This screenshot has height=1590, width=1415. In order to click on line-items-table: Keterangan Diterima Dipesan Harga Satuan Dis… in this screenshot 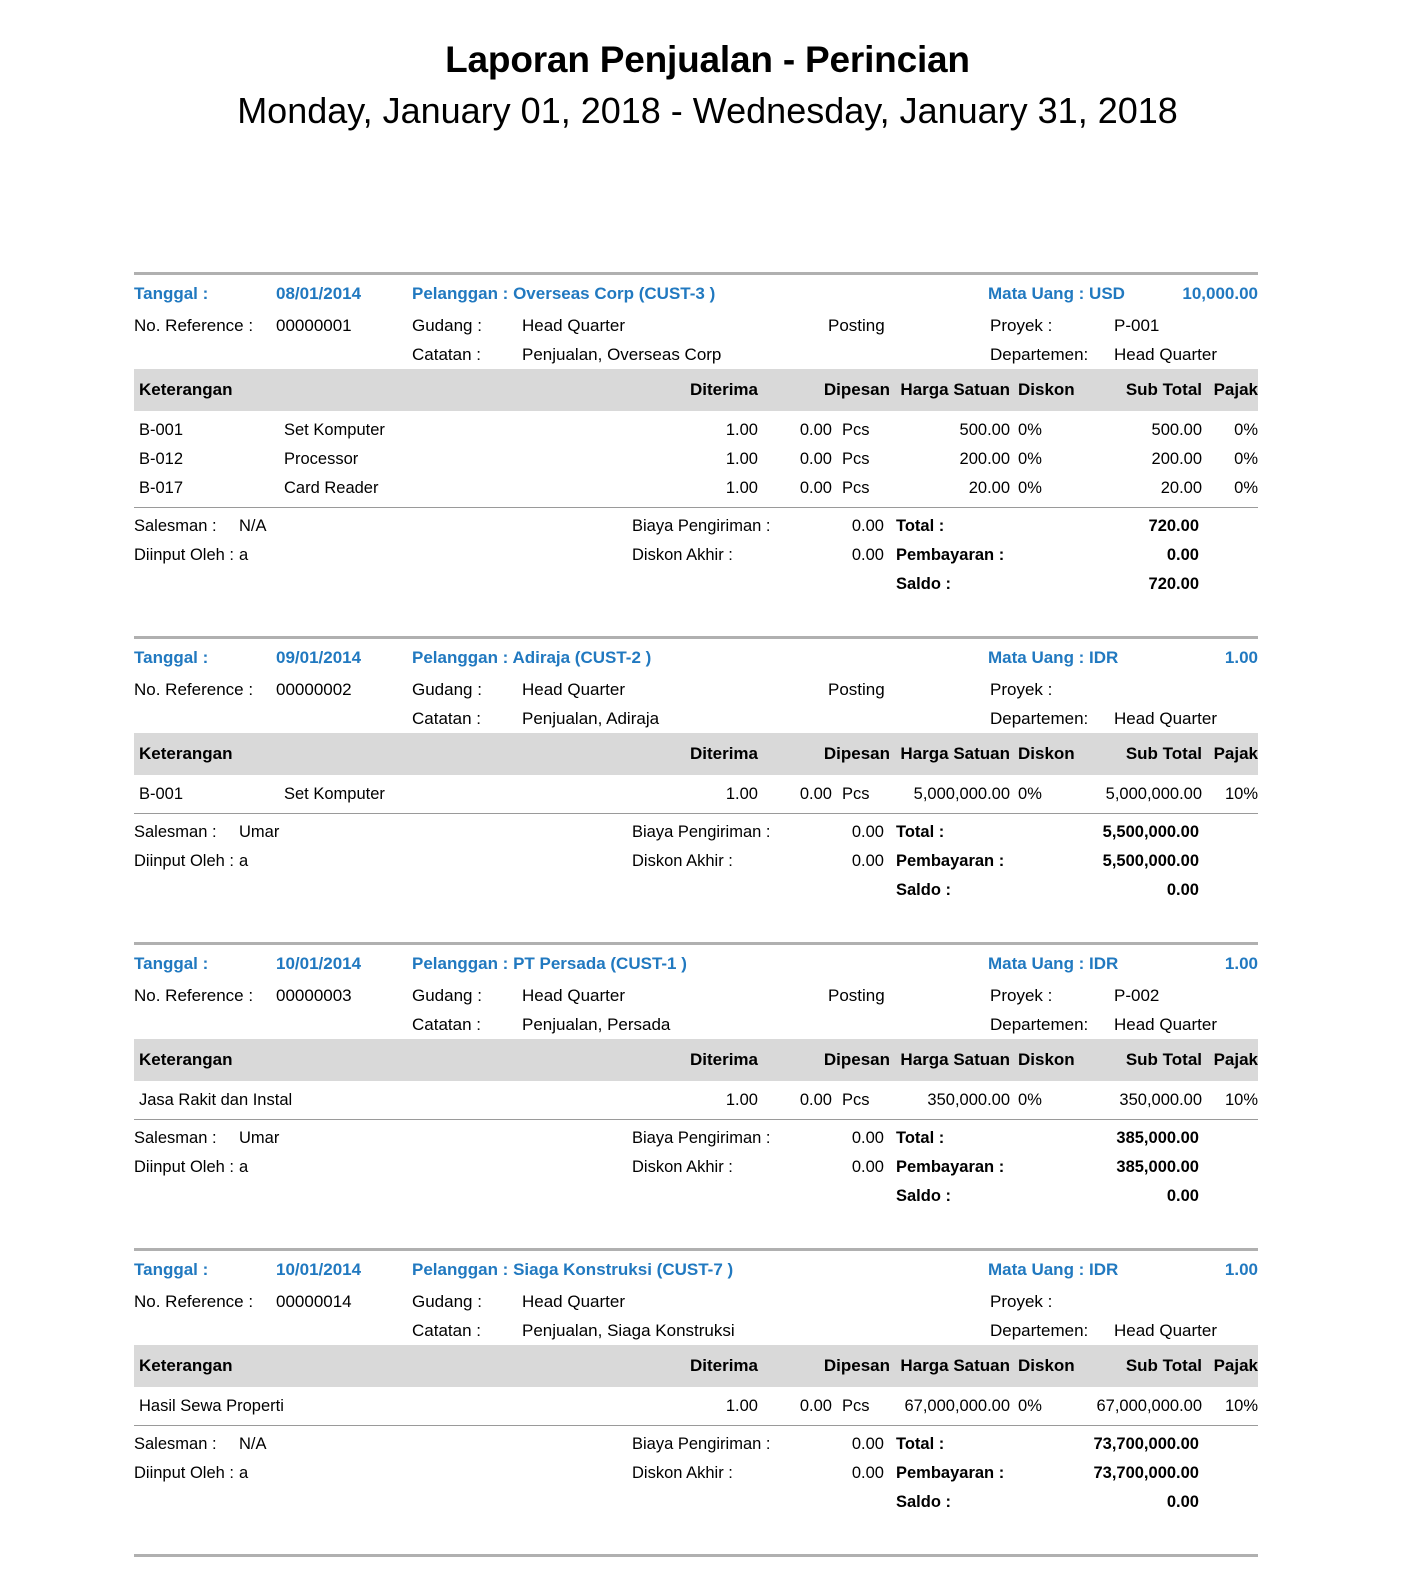, I will do `click(696, 1383)`.